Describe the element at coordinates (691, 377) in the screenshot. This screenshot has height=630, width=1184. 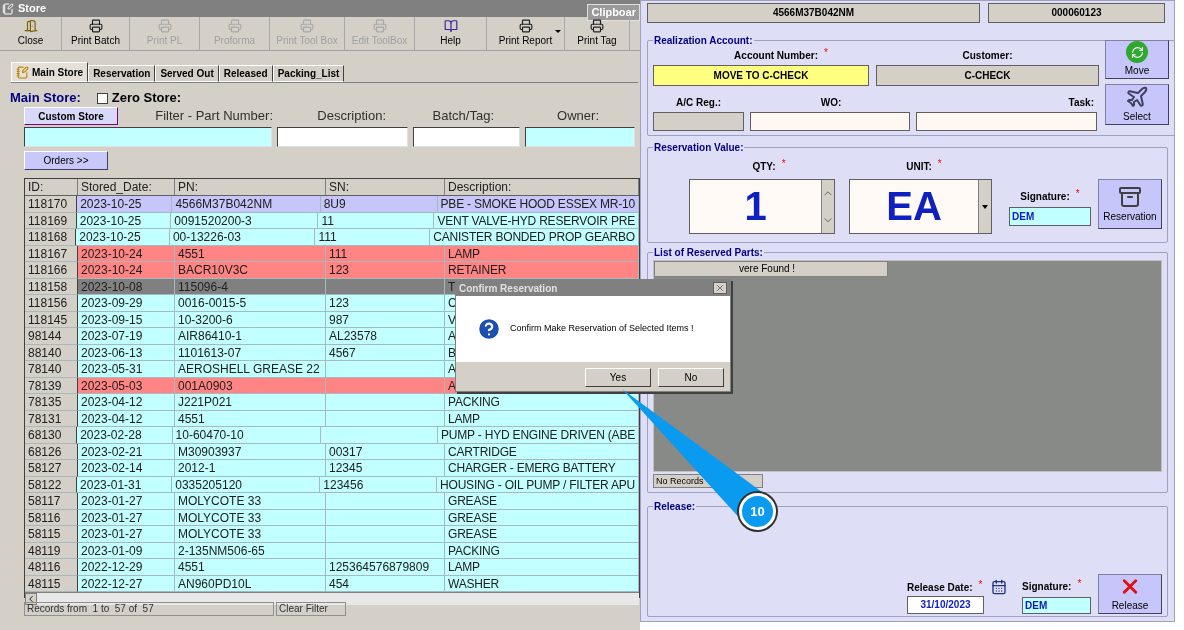
I see `dialog-button: No` at that location.